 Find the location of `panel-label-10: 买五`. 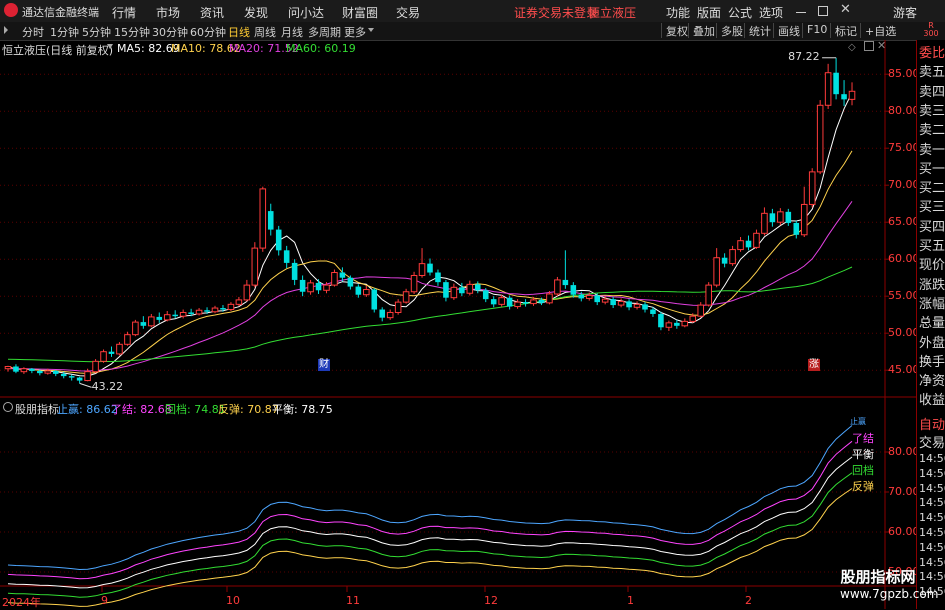

panel-label-10: 买五 is located at coordinates (932, 244).